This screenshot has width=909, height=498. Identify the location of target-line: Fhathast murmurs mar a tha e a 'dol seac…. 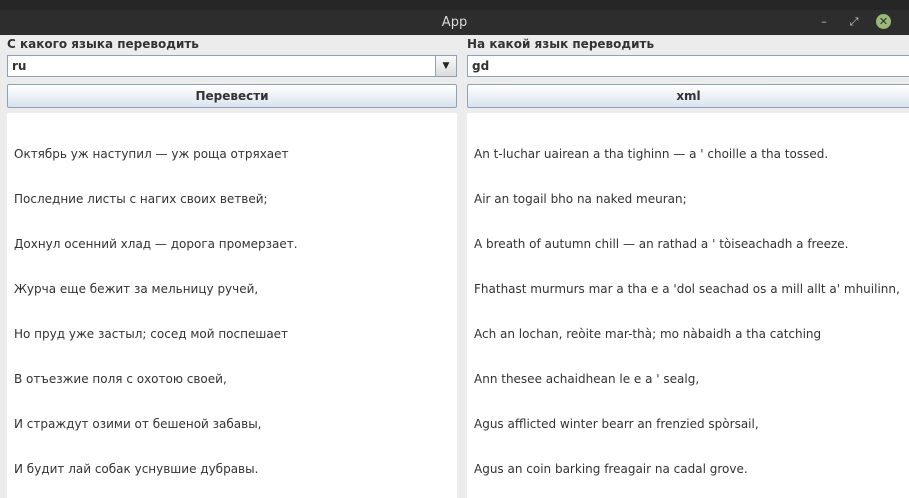
(687, 289).